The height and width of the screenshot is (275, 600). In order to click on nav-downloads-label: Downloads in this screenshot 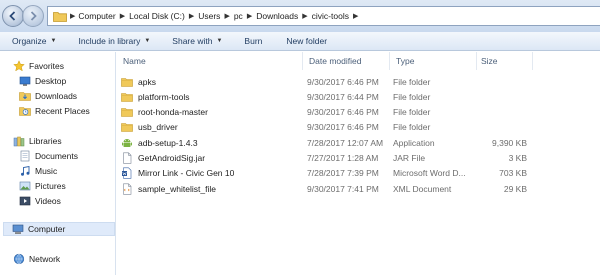, I will do `click(56, 96)`.